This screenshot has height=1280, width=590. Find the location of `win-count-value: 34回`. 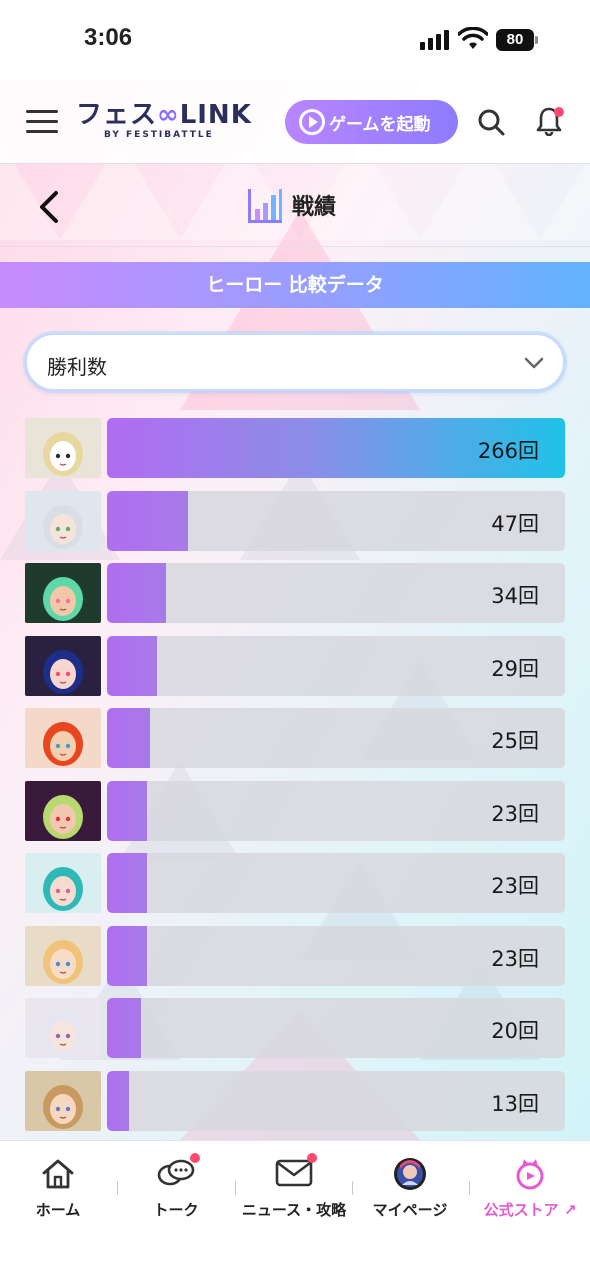

win-count-value: 34回 is located at coordinates (515, 596).